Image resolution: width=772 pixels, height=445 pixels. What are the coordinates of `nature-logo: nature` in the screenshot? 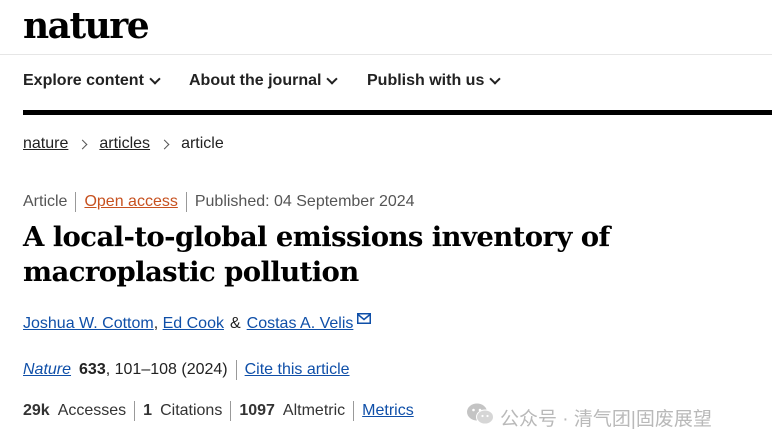 It's located at (86, 26).